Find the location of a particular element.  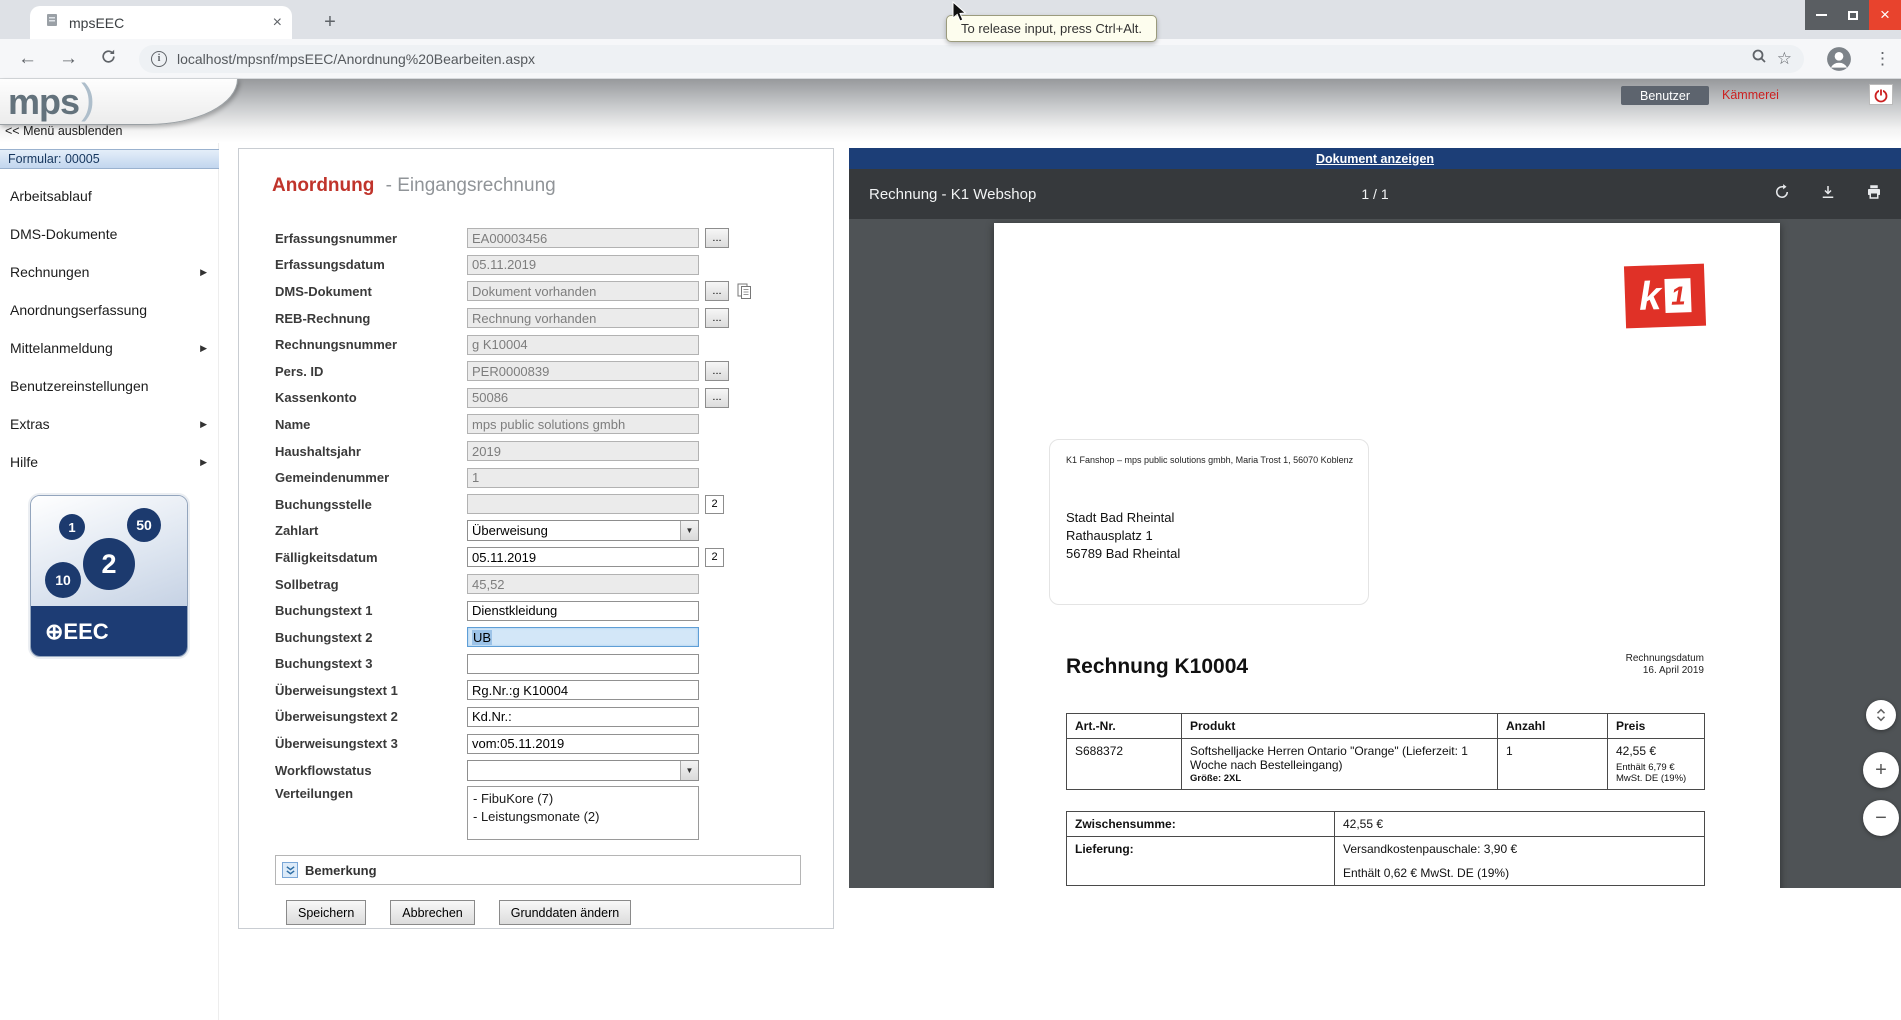

faelligkeitsdatum-input is located at coordinates (583, 557).